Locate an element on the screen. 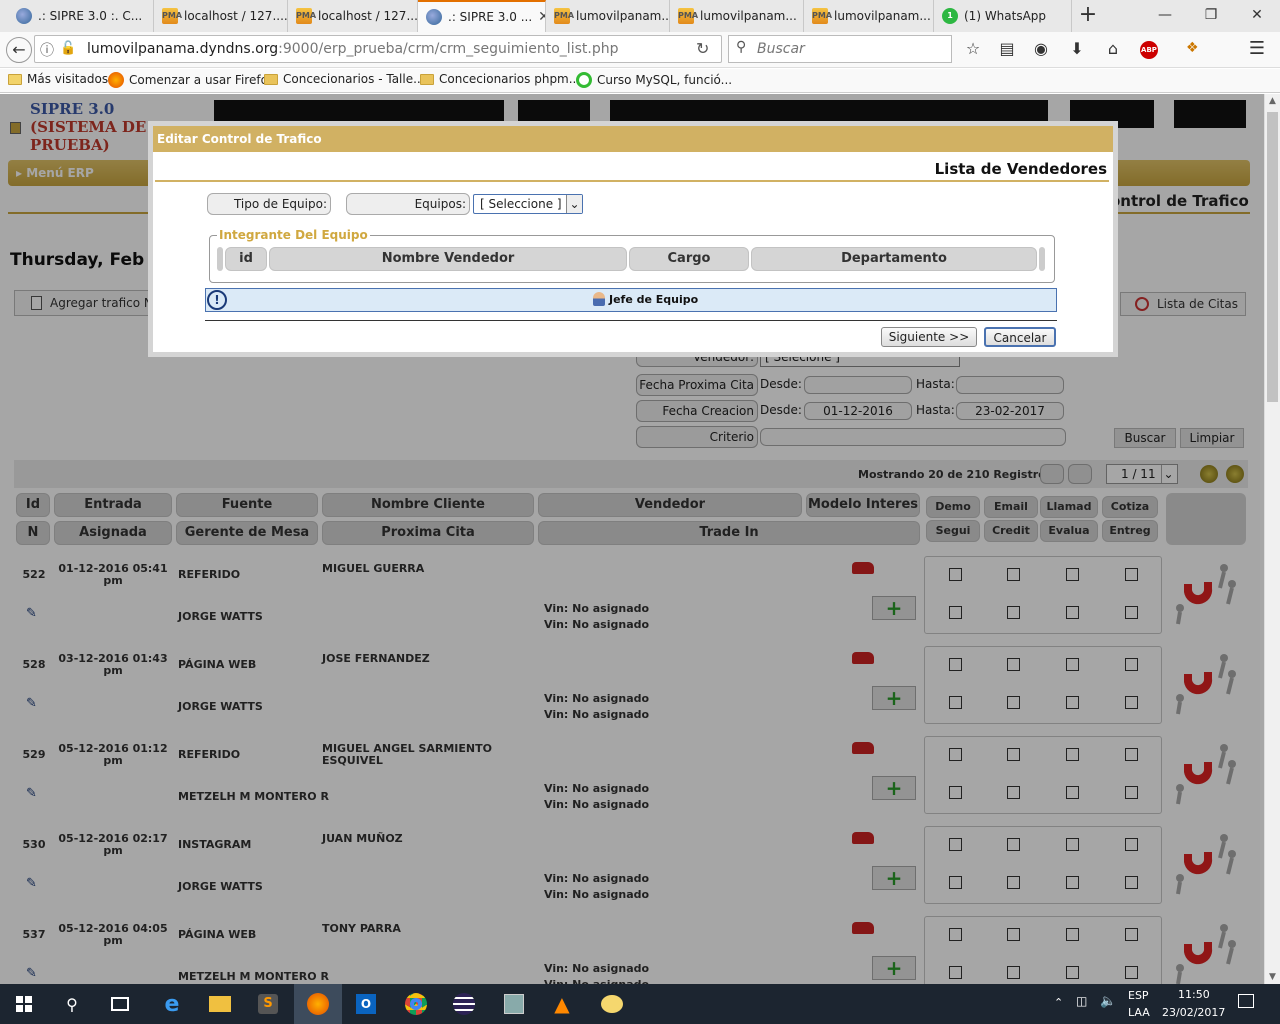 This screenshot has height=1024, width=1280. insecure-lock-icon: 🔓 is located at coordinates (68, 48).